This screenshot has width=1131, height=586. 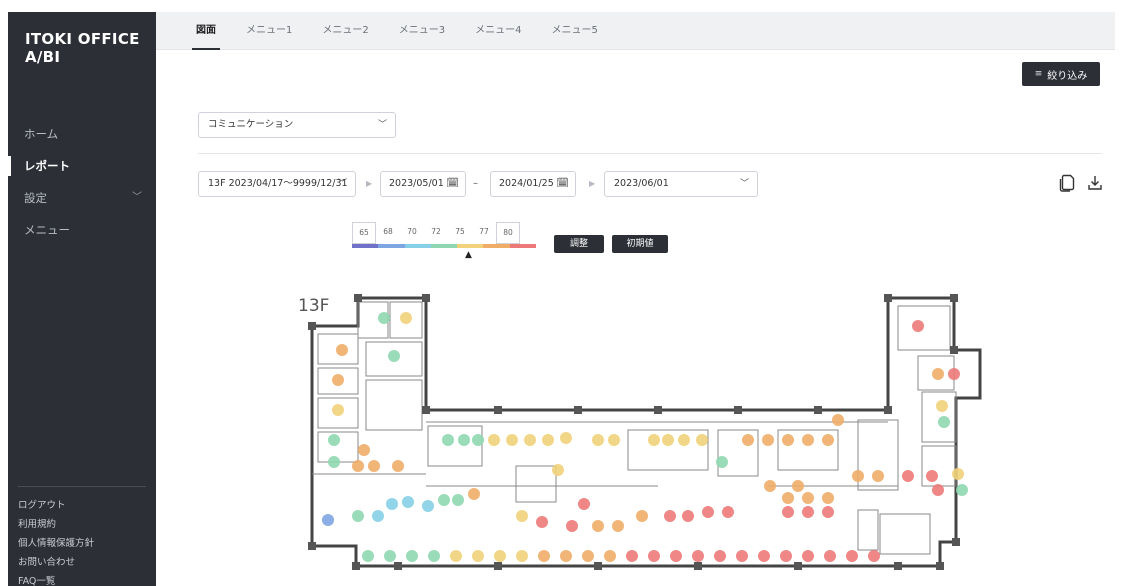 I want to click on brand-logo: ITOKI OFFICE A/BI, so click(x=82, y=48).